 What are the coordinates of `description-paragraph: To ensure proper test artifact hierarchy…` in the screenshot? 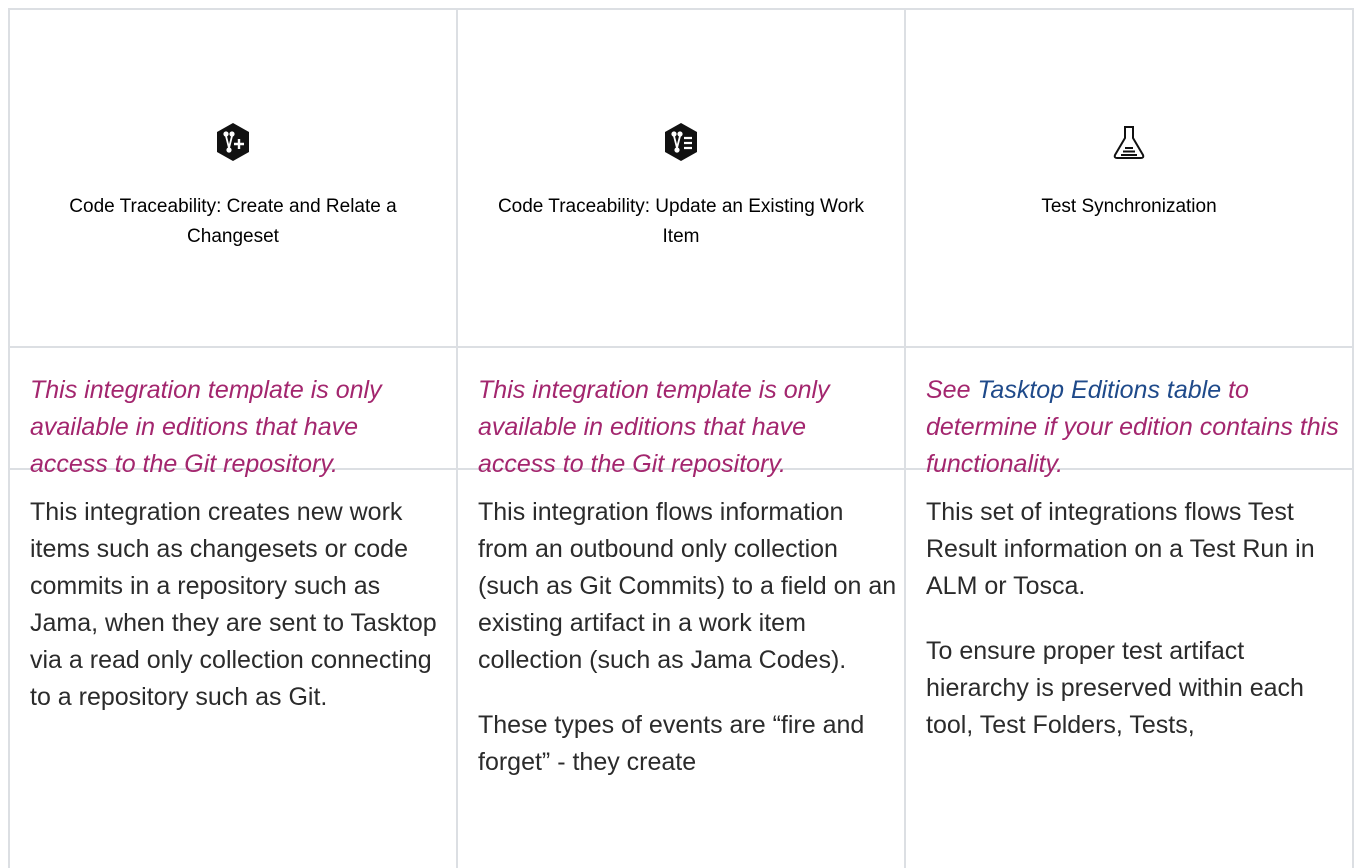 It's located at (1115, 688).